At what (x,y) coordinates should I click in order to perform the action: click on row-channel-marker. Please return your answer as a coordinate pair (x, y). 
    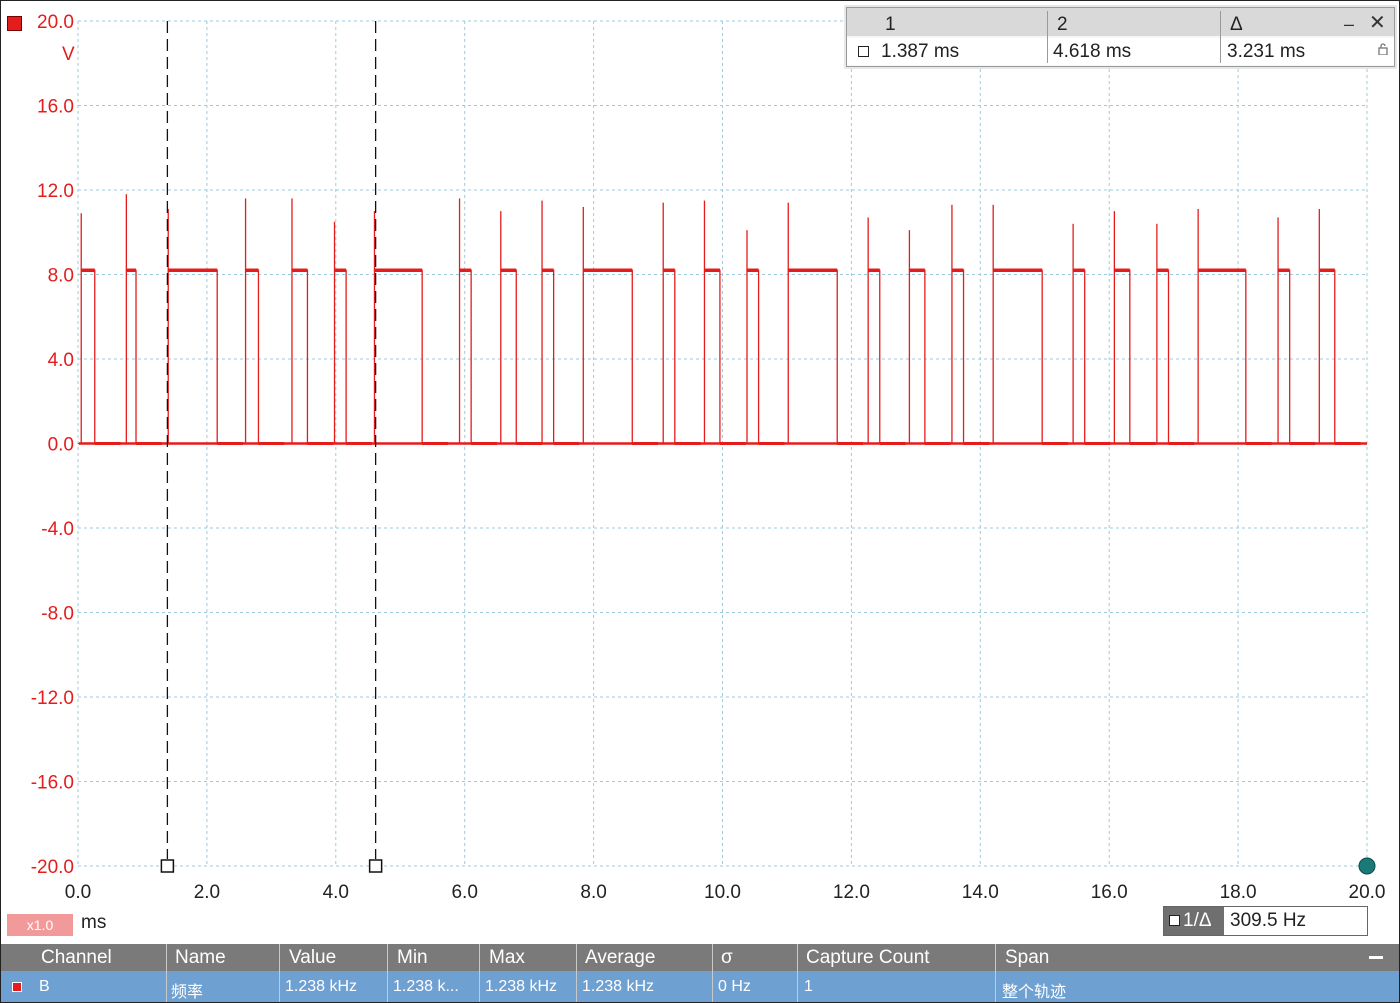
    Looking at the image, I should click on (17, 987).